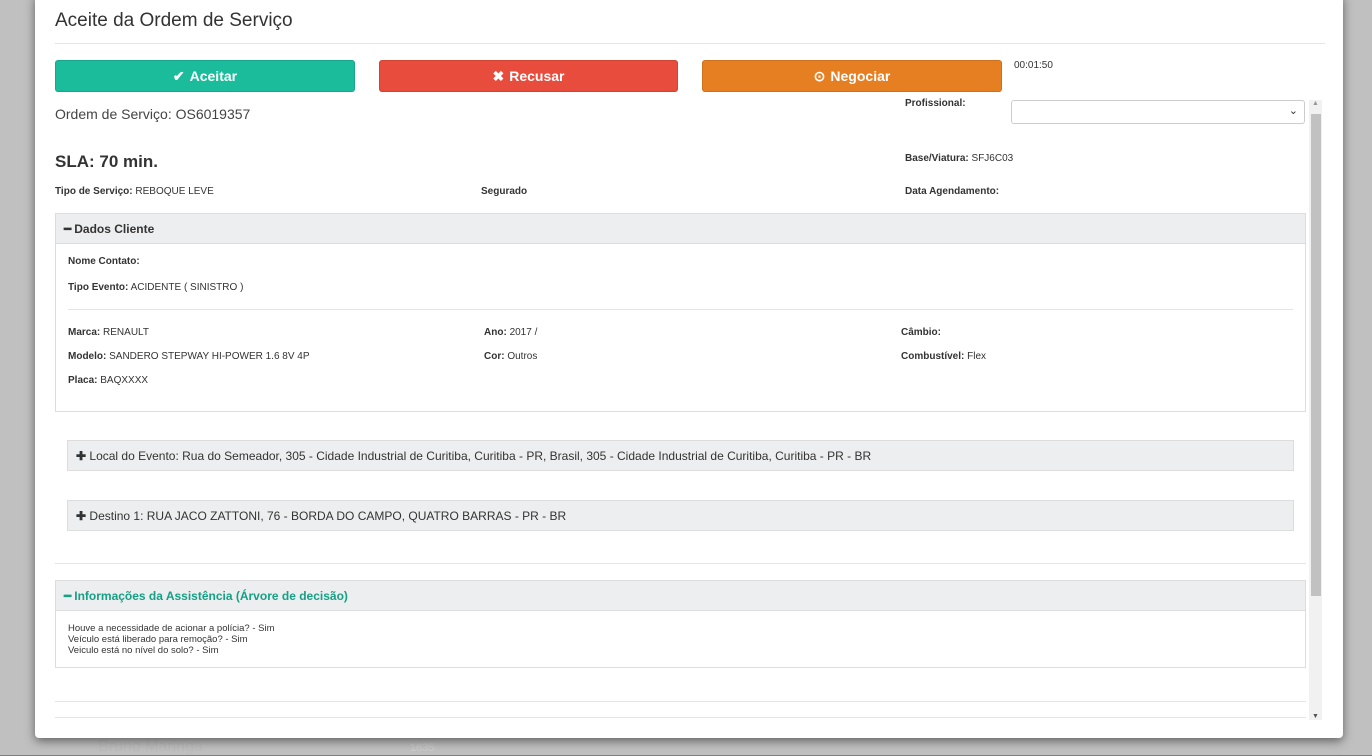  I want to click on modal-scrollbar: ▲ ▼, so click(1315, 410).